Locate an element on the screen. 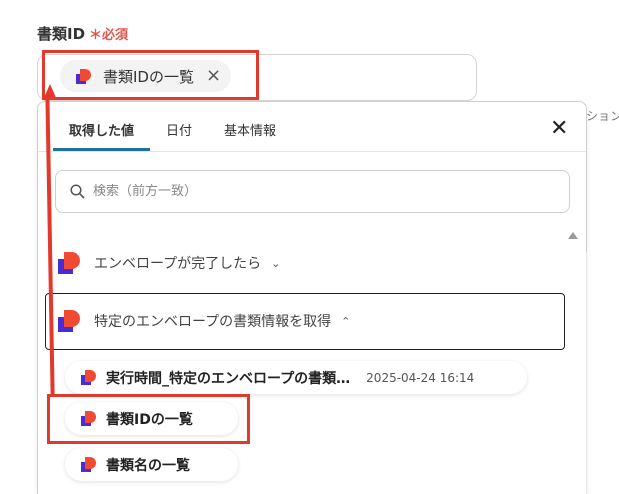  highlight-box-token is located at coordinates (150, 75).